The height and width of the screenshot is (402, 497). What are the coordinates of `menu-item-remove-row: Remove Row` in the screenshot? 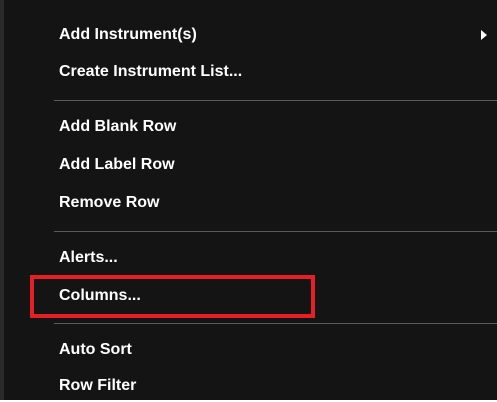 It's located at (273, 203).